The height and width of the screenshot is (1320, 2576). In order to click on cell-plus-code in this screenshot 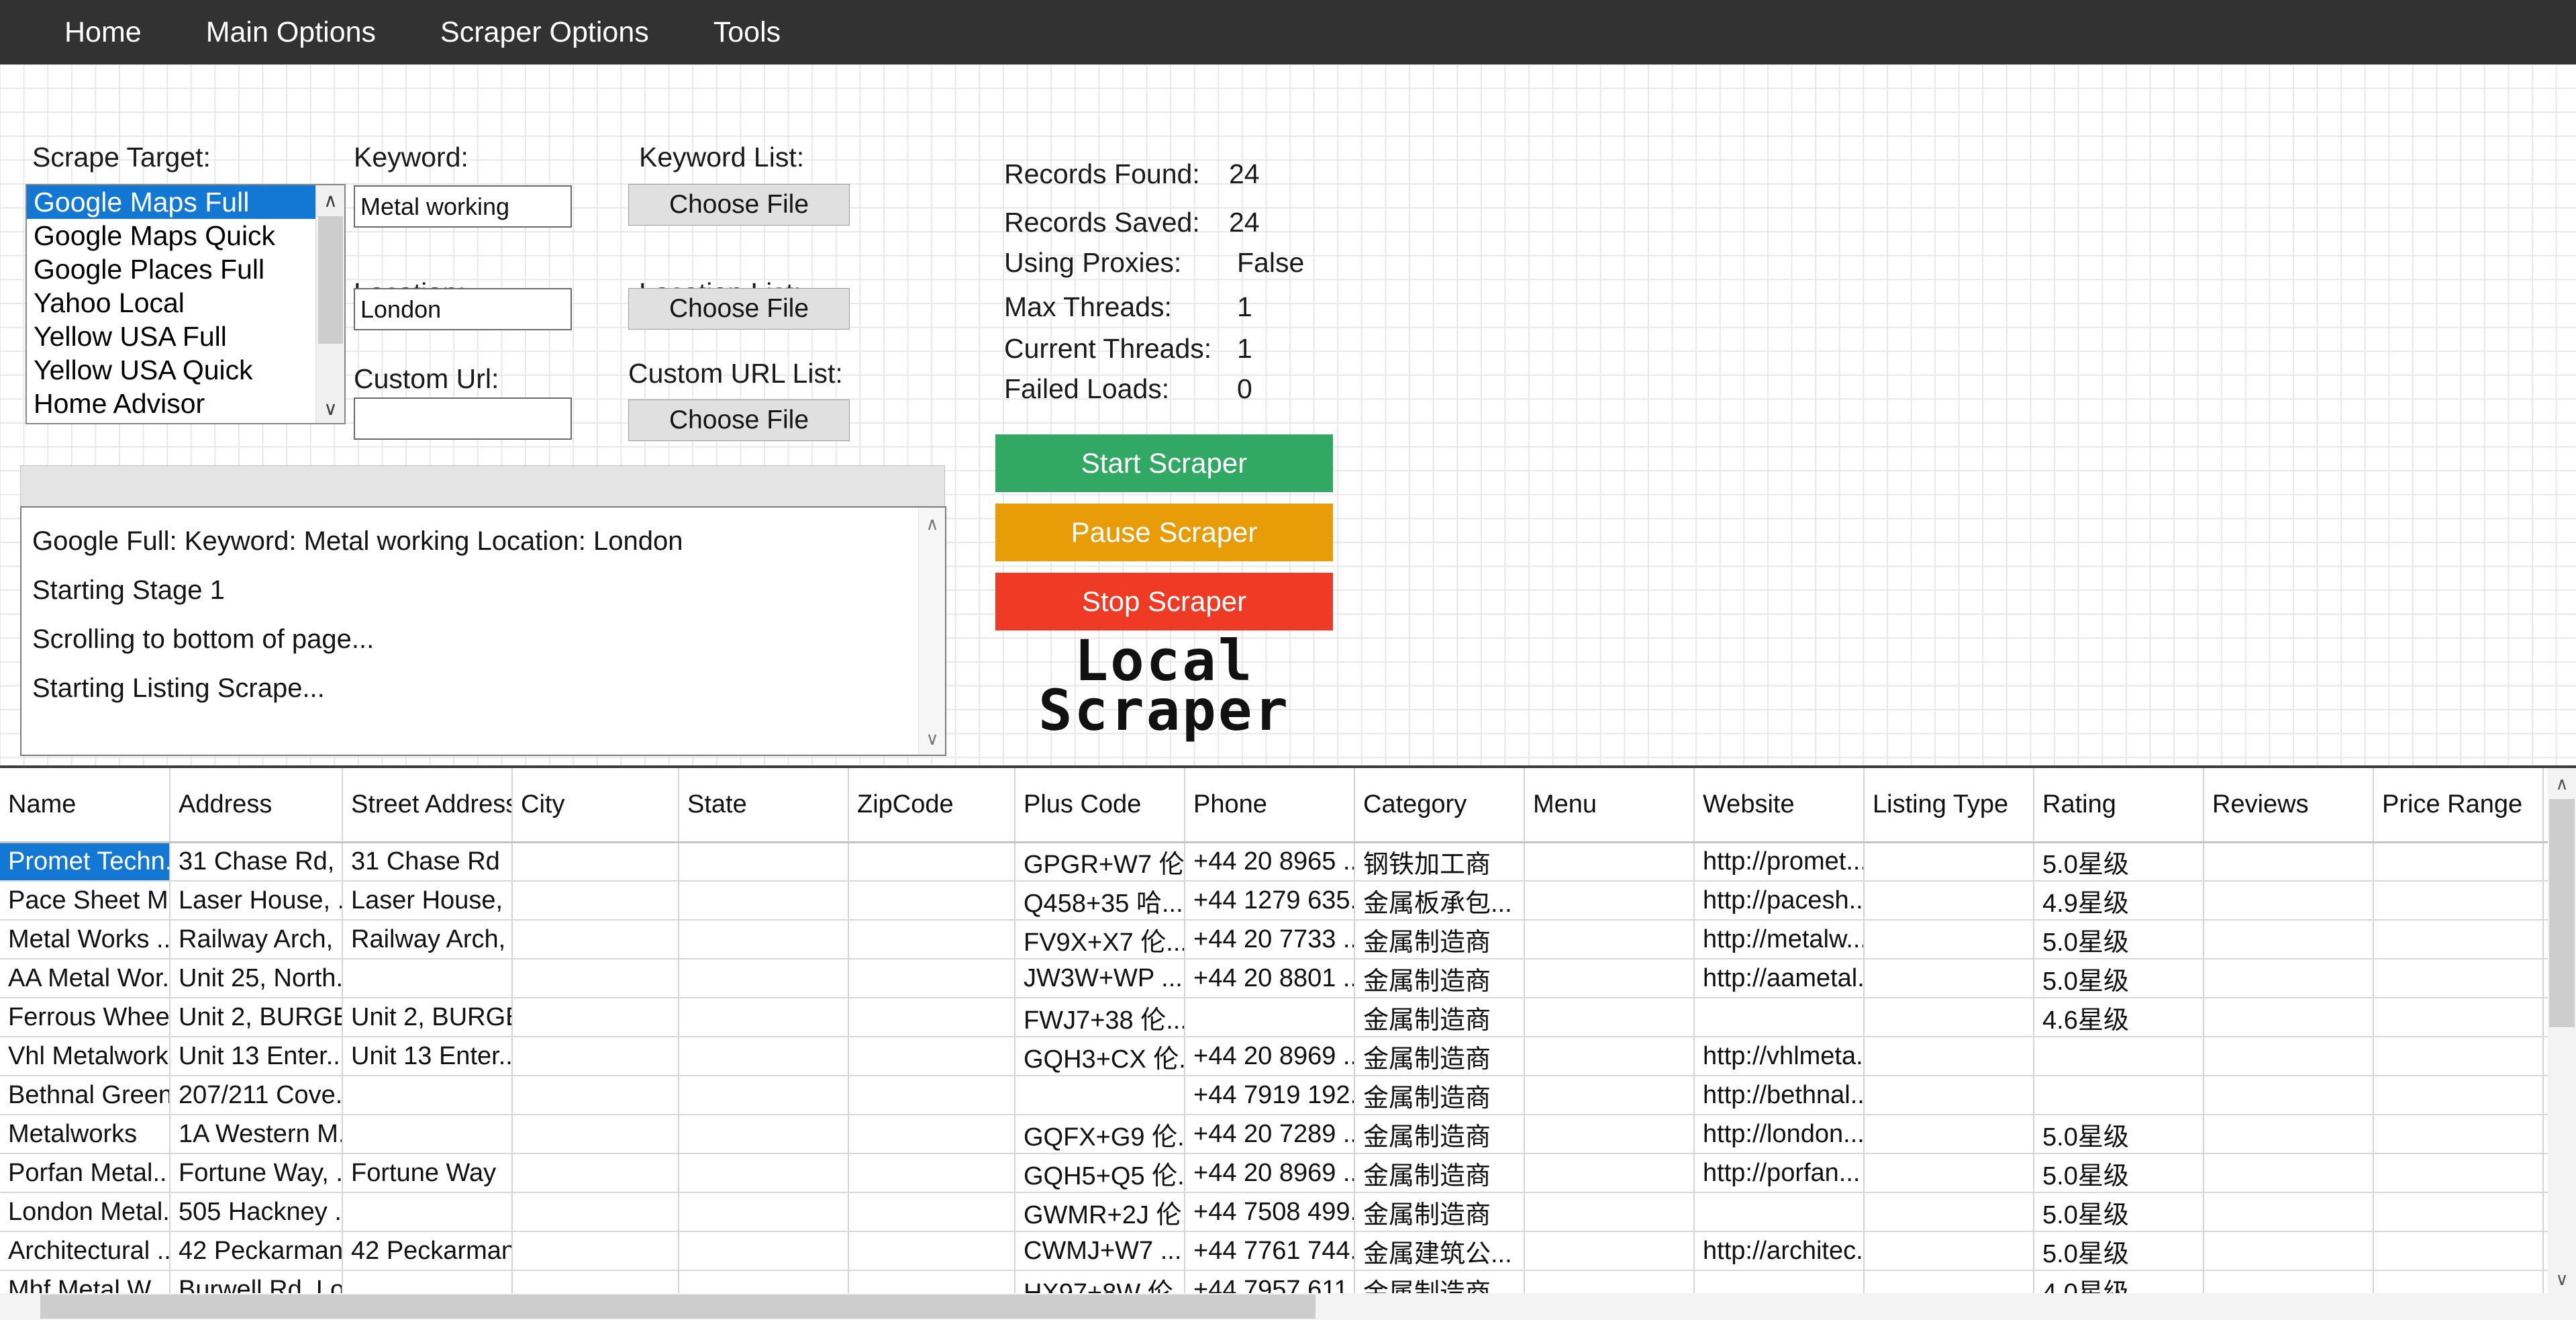, I will do `click(1100, 1095)`.